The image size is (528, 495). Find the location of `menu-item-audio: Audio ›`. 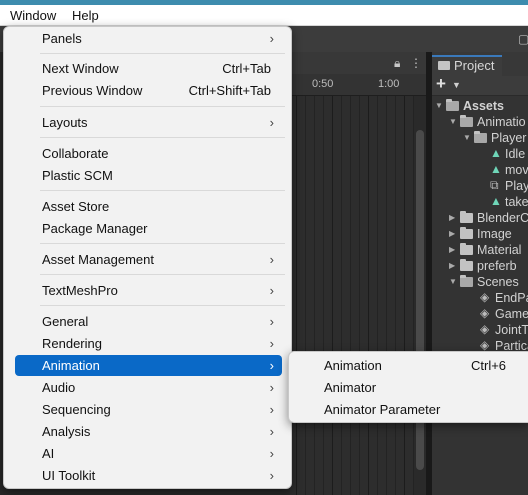

menu-item-audio: Audio › is located at coordinates (148, 387).